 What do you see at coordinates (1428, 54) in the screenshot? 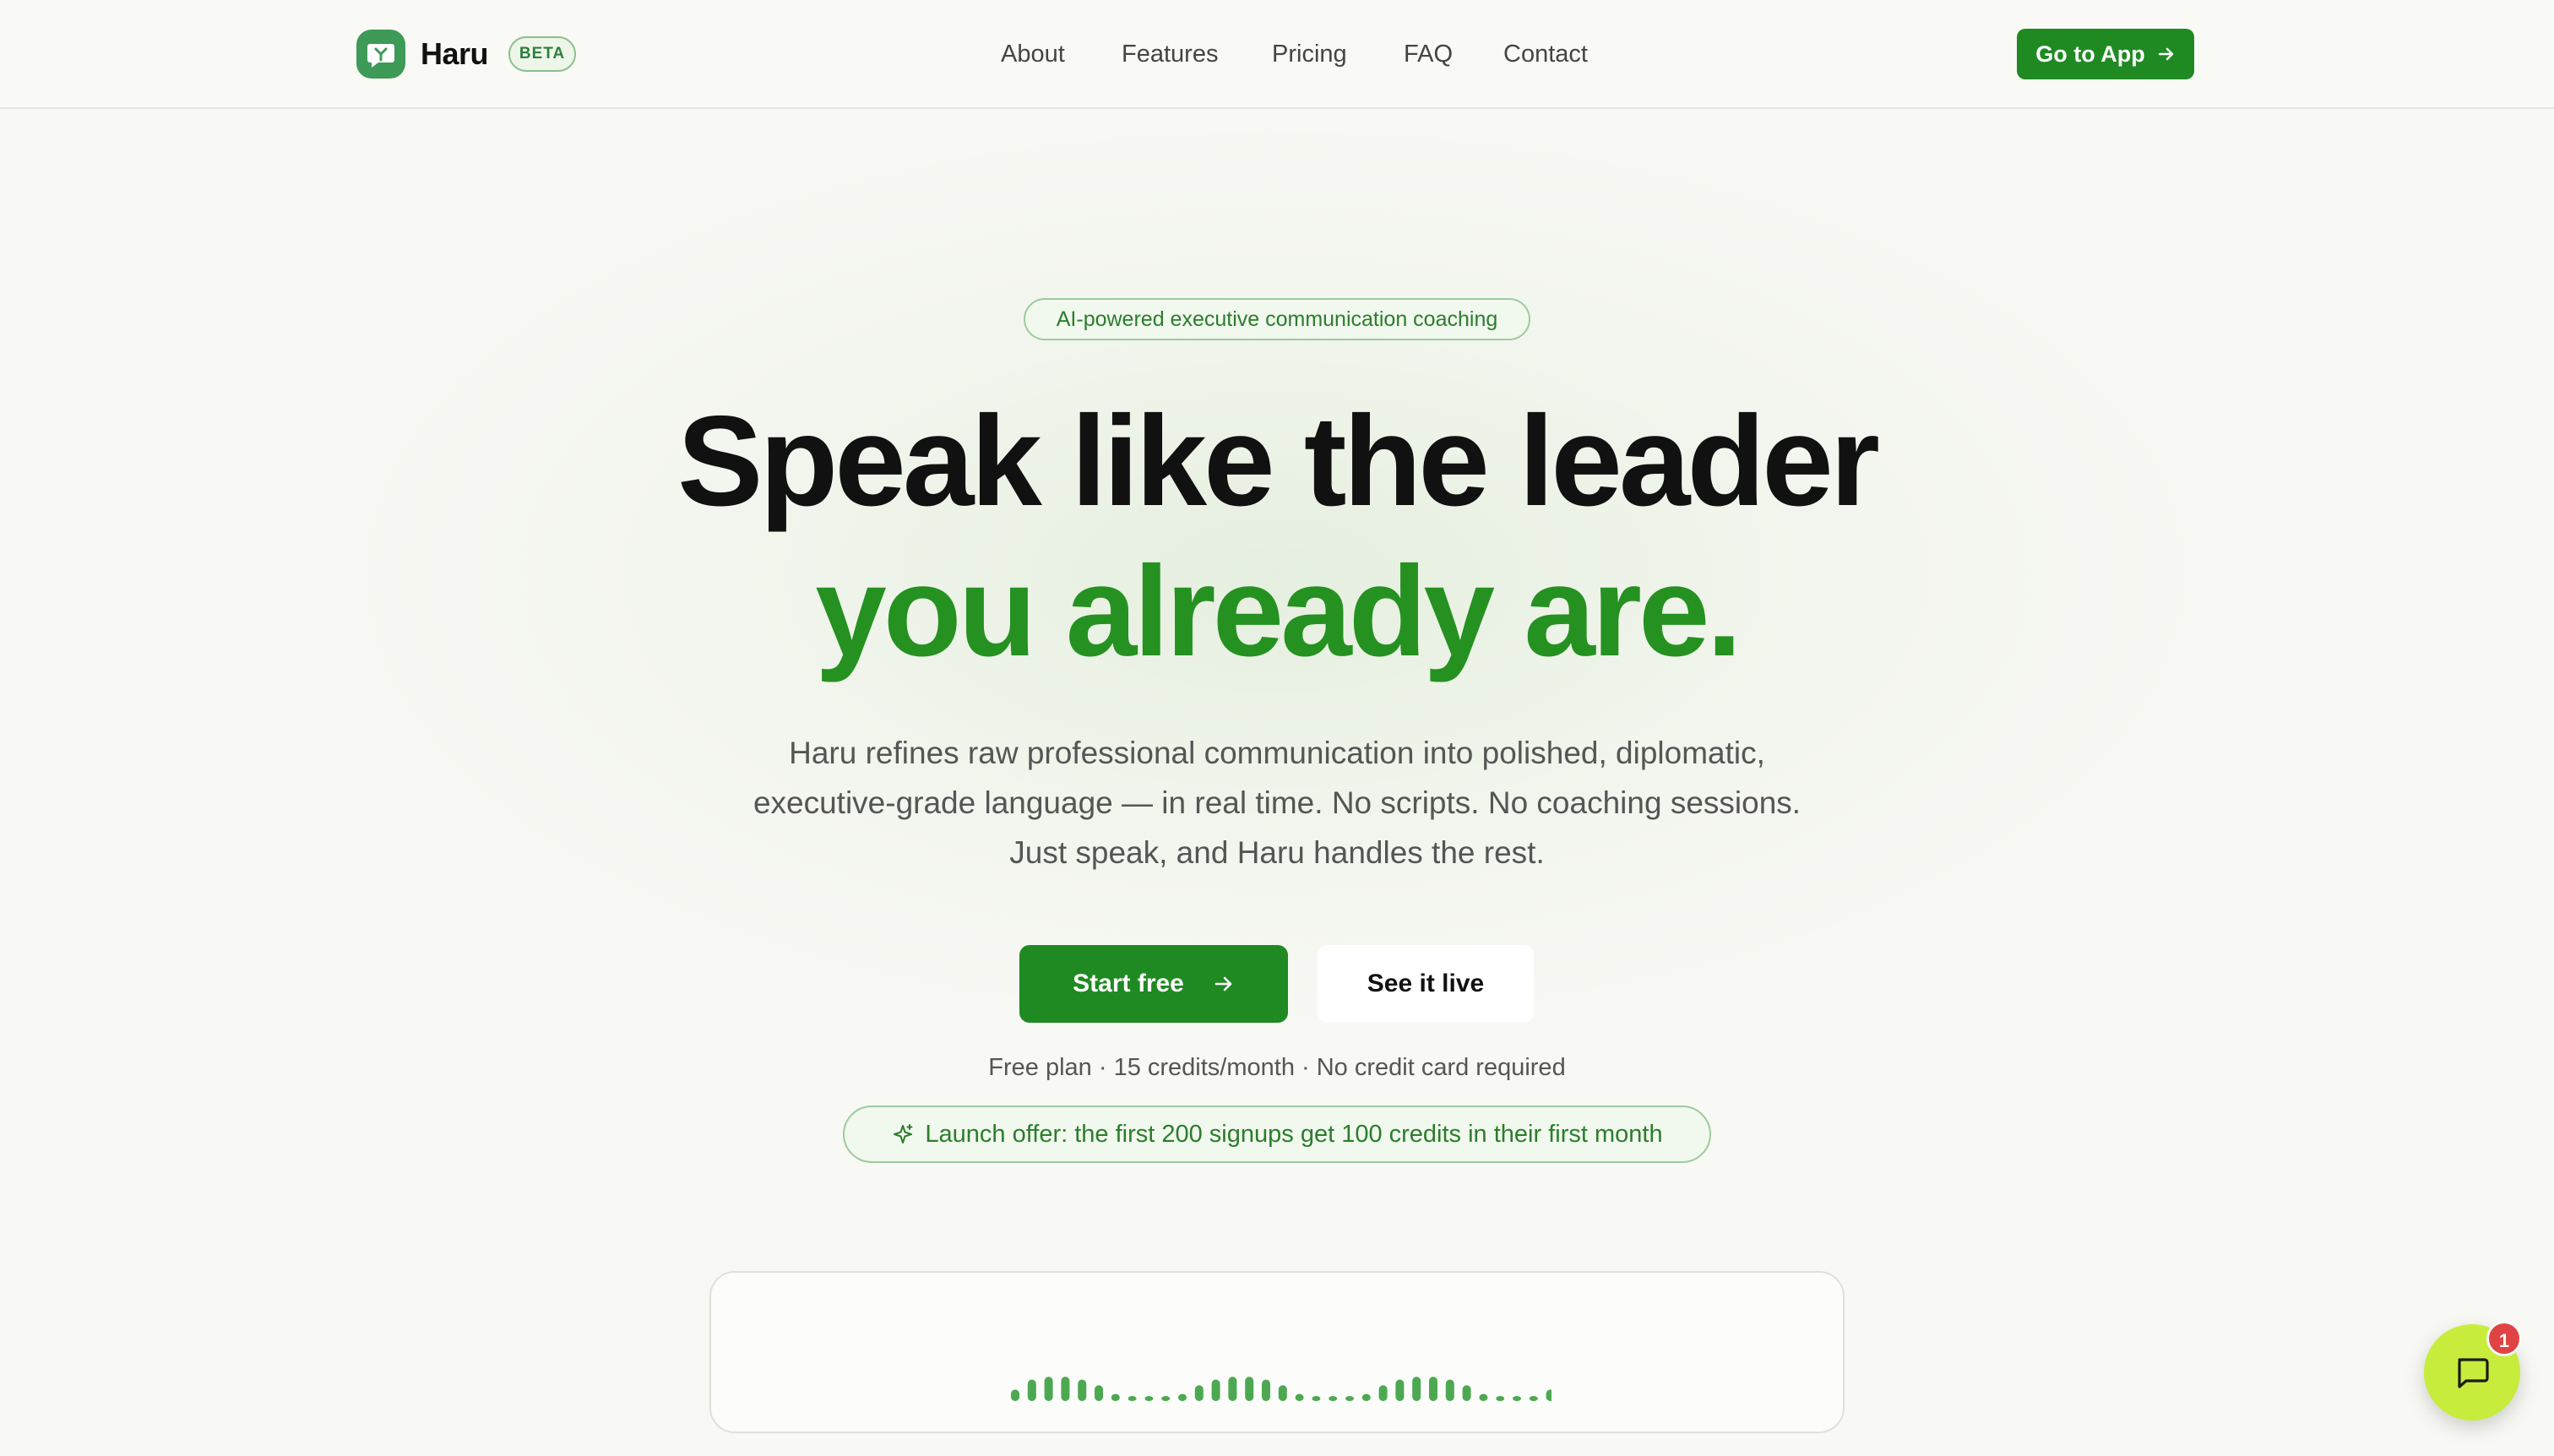
I see `nav-link-faq: FAQ` at bounding box center [1428, 54].